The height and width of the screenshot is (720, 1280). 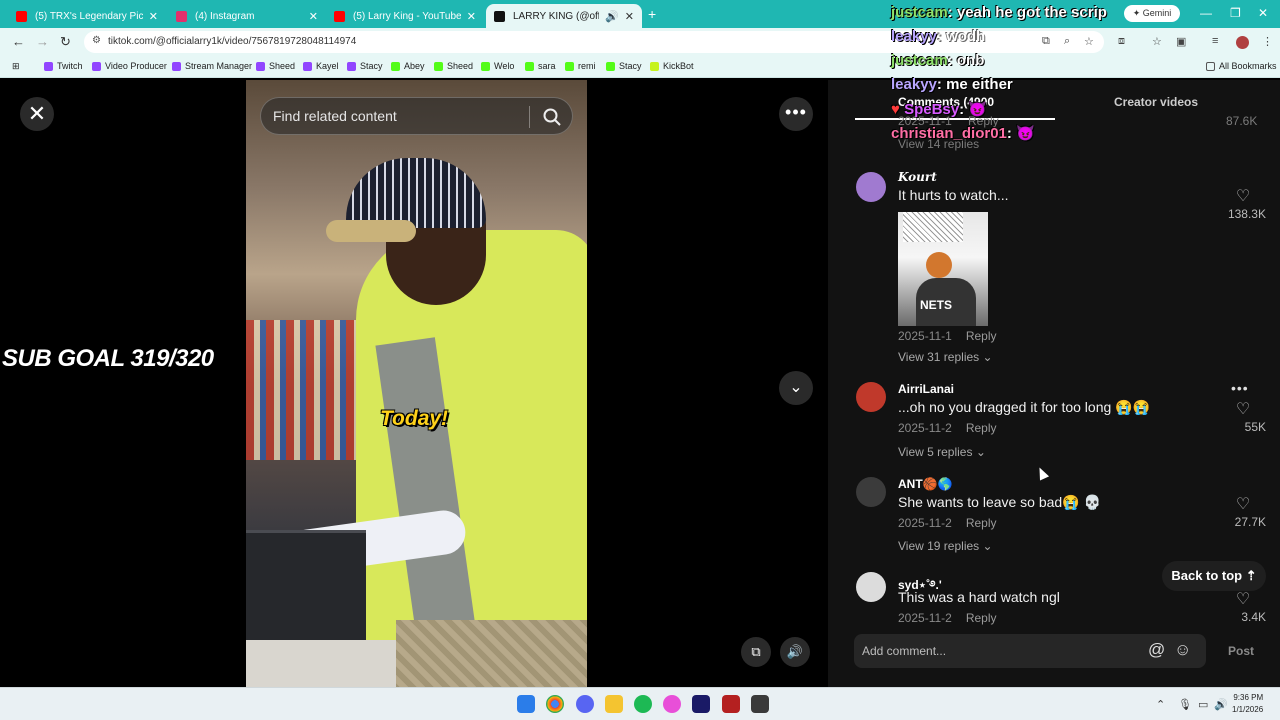 What do you see at coordinates (453, 66) in the screenshot?
I see `bookmark-sheed-kick: Sheed` at bounding box center [453, 66].